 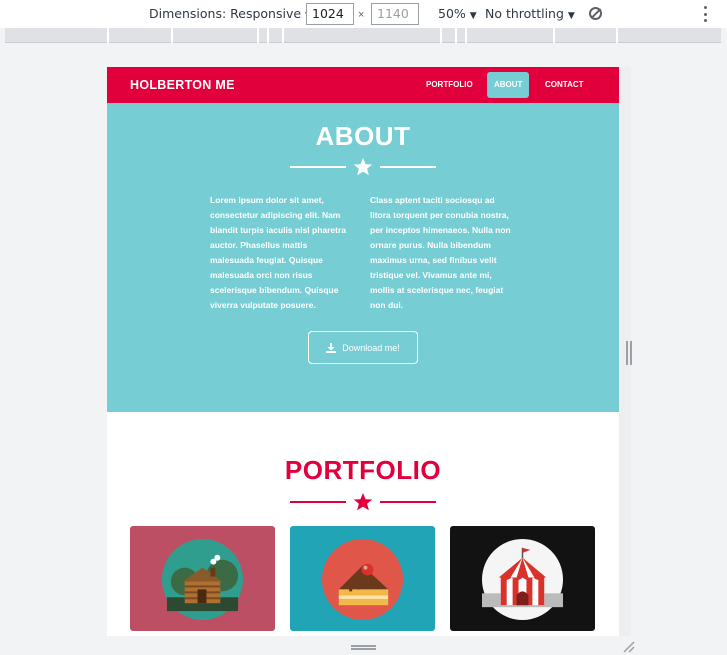 I want to click on cake-icon, so click(x=362, y=579).